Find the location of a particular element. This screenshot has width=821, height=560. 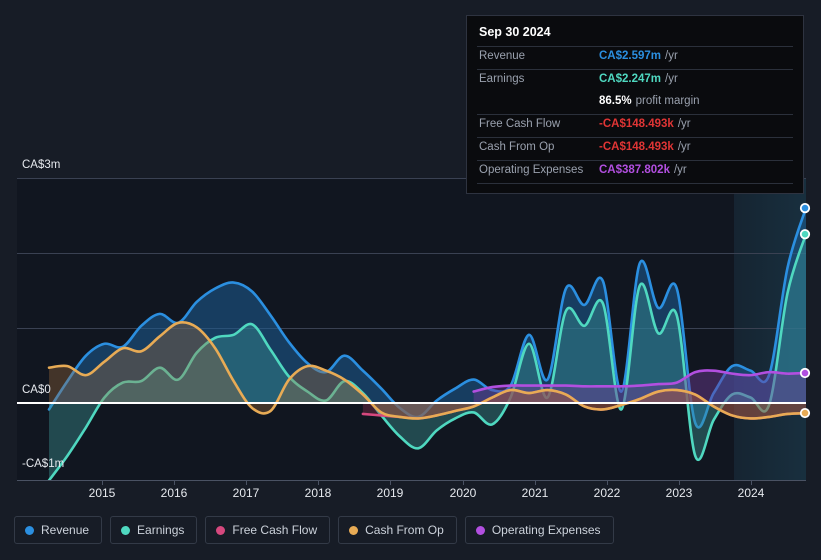

x-axis-tick-label: 2015 is located at coordinates (102, 493).